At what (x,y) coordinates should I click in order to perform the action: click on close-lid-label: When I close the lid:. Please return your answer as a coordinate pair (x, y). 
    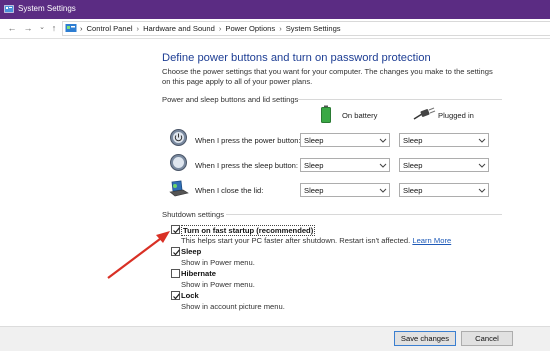
    Looking at the image, I should click on (229, 190).